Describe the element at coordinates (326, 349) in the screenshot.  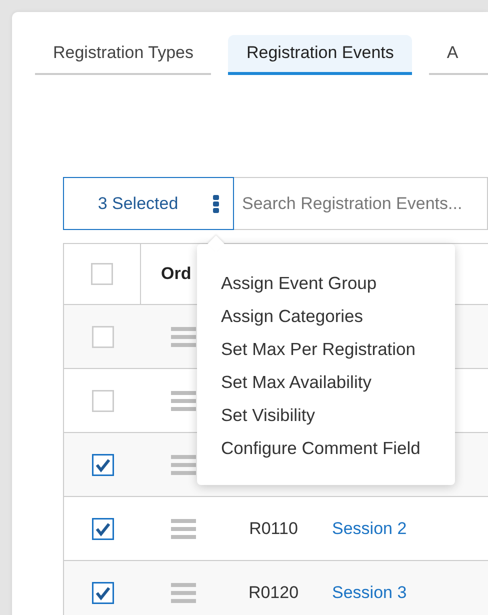
I see `menu-item: Set Max Per Registration` at that location.